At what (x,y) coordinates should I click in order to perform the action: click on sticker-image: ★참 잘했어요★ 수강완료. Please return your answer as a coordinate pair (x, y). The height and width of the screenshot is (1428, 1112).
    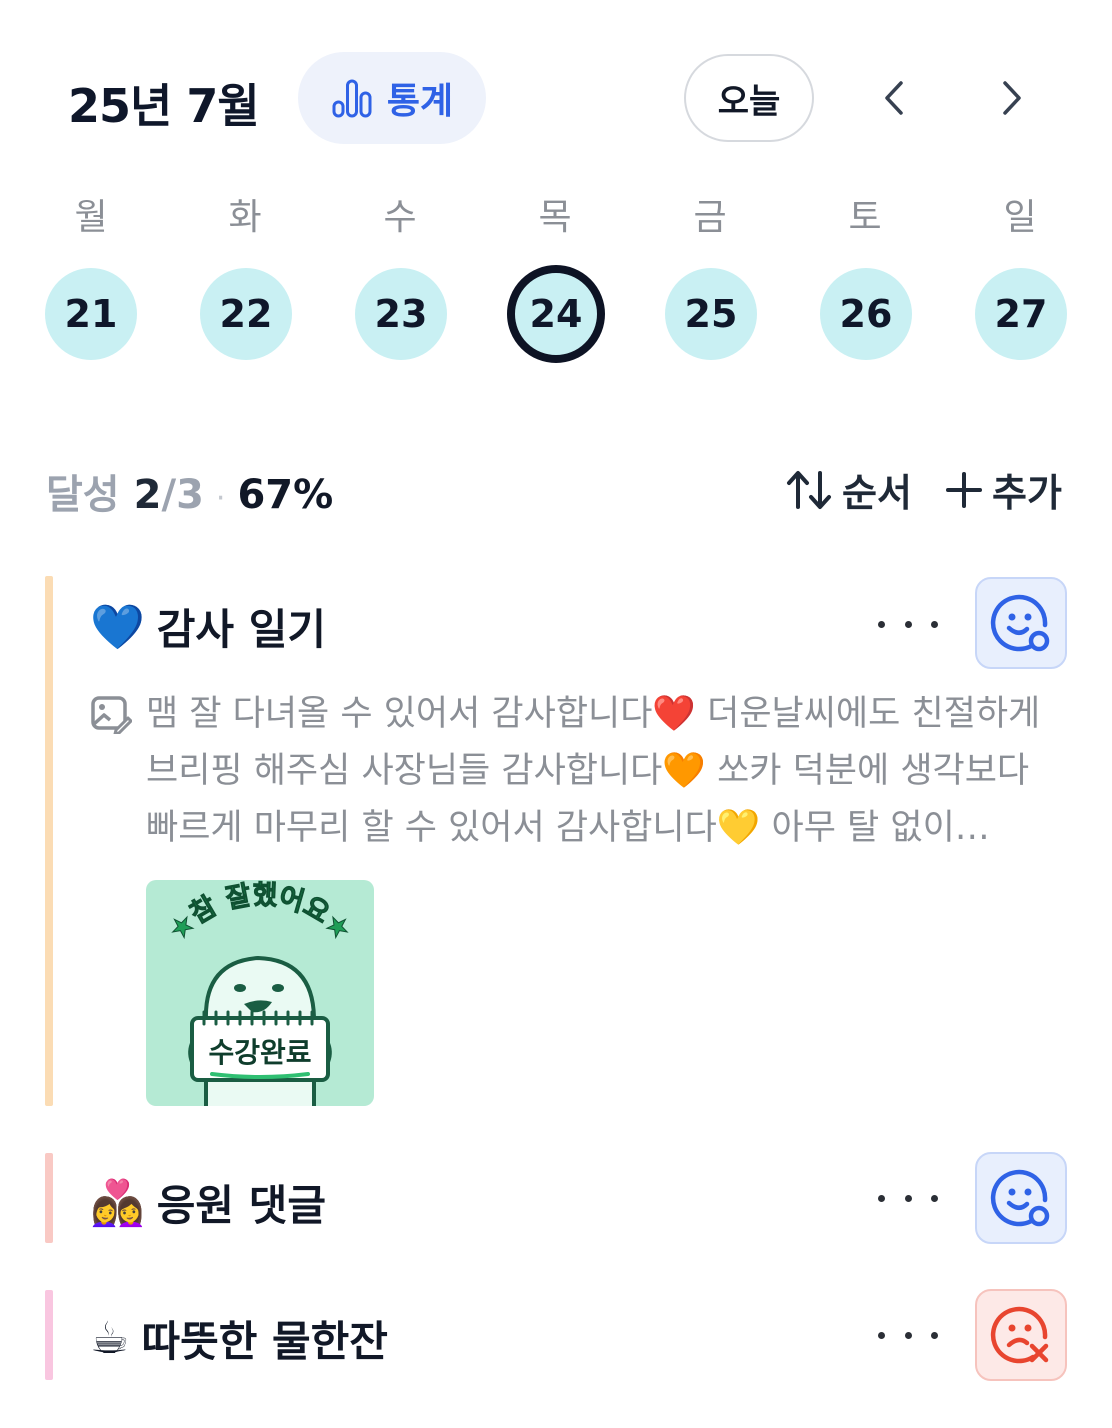
    Looking at the image, I should click on (260, 993).